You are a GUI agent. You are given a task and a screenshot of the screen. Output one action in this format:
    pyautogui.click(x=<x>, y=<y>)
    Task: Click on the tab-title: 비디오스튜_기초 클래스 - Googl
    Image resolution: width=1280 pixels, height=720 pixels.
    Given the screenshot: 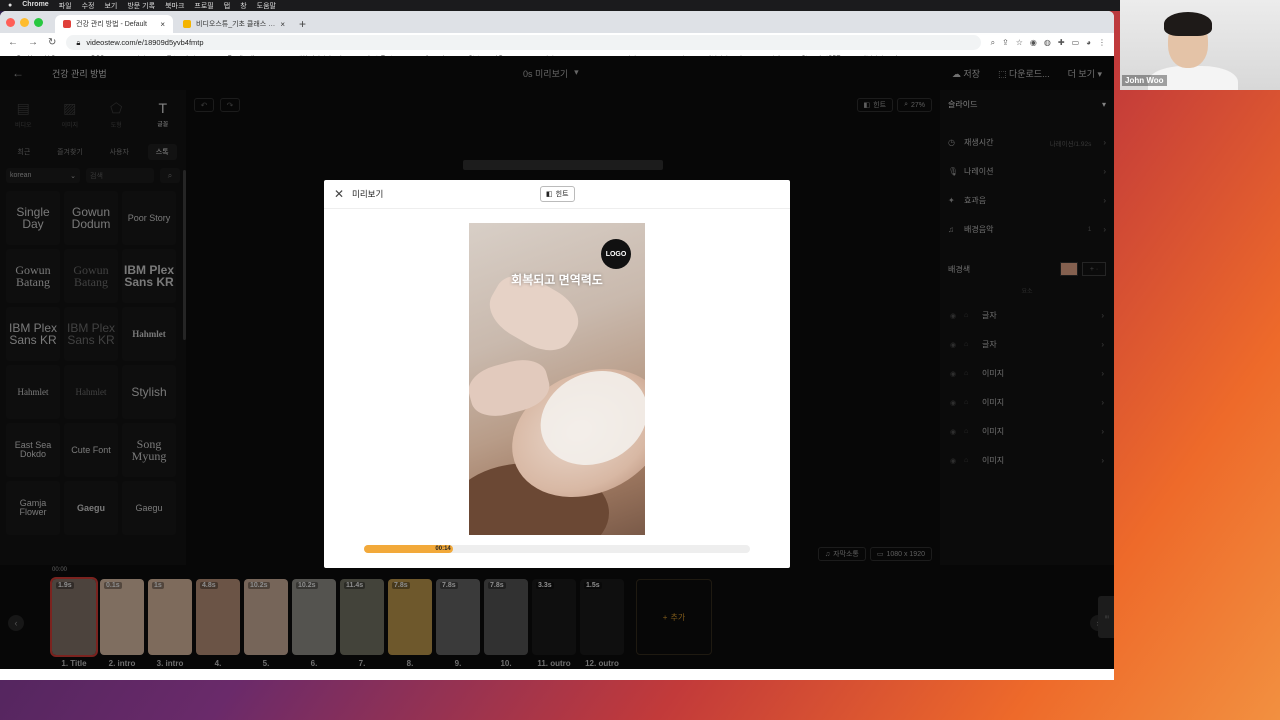 What is the action you would take?
    pyautogui.click(x=235, y=24)
    